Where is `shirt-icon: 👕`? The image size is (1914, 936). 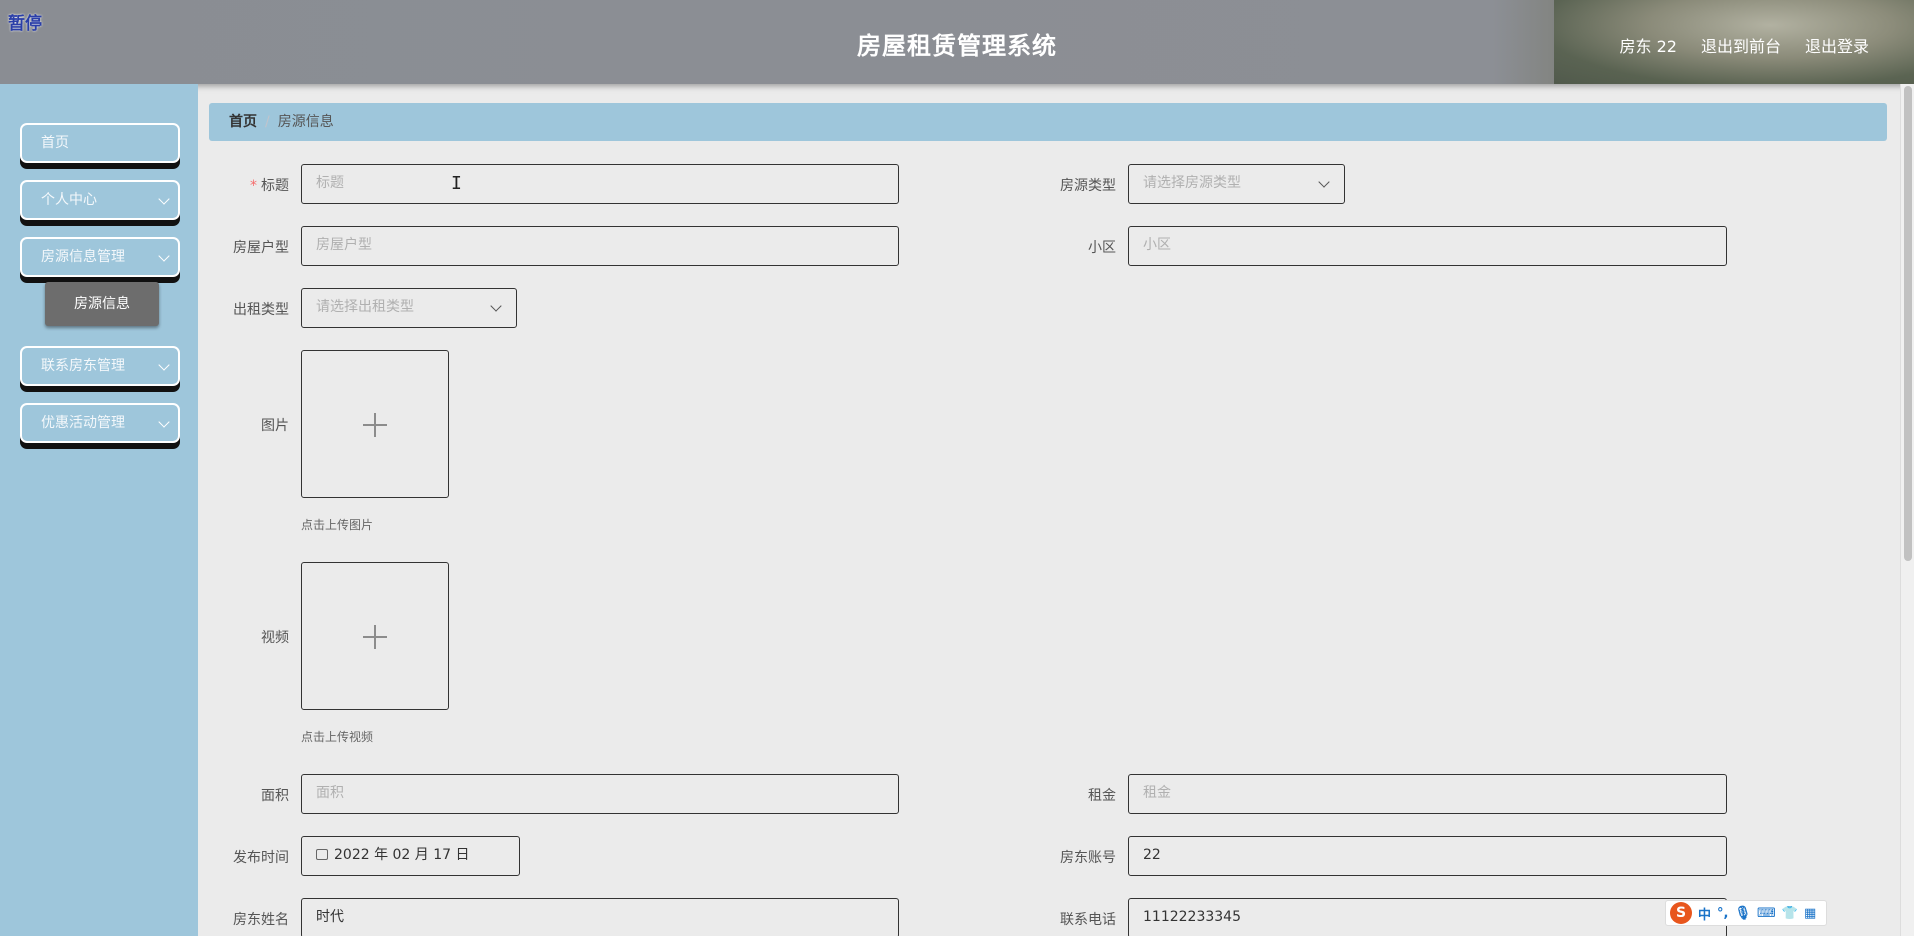 shirt-icon: 👕 is located at coordinates (1790, 913).